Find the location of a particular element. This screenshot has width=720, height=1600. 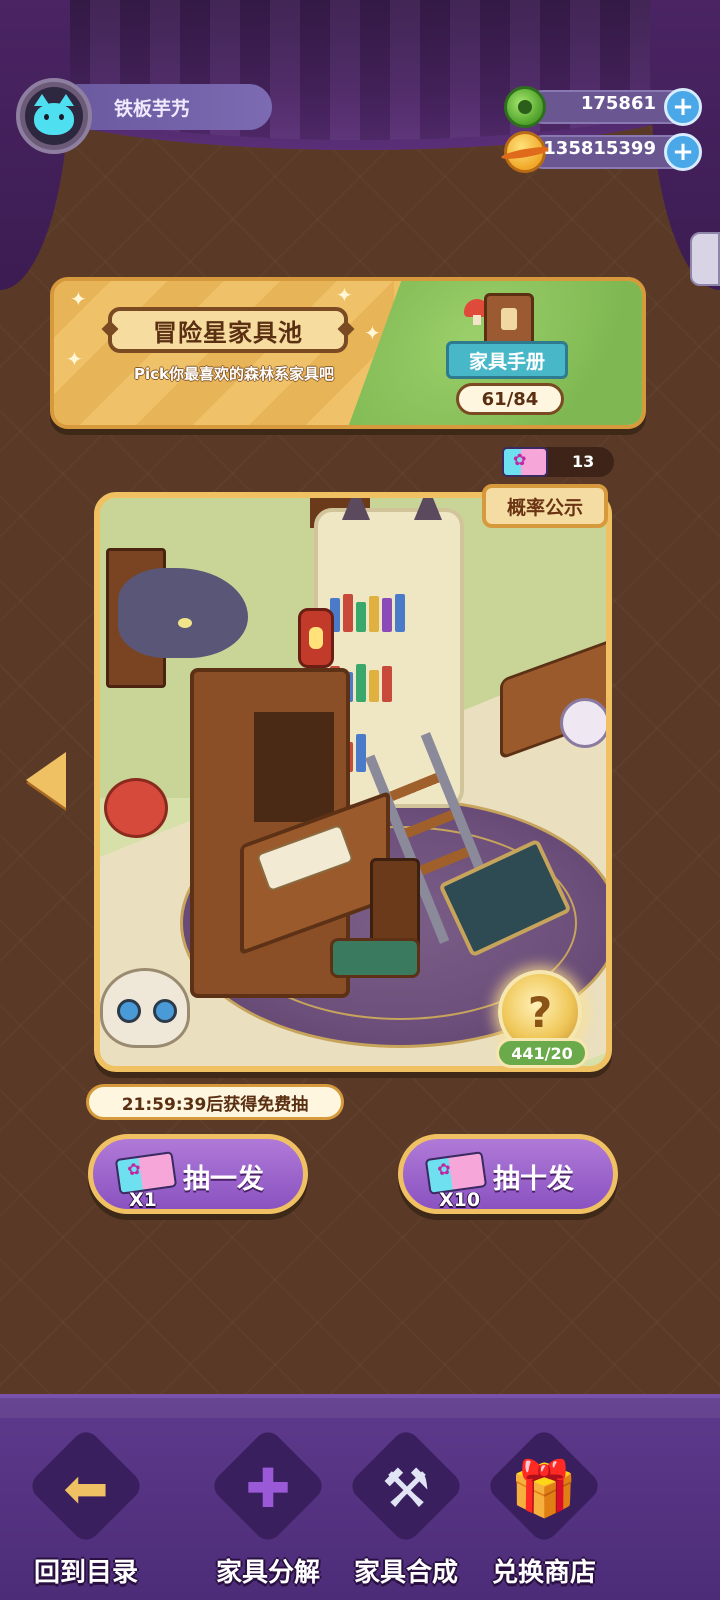

coins-value: 135815399 is located at coordinates (599, 148).